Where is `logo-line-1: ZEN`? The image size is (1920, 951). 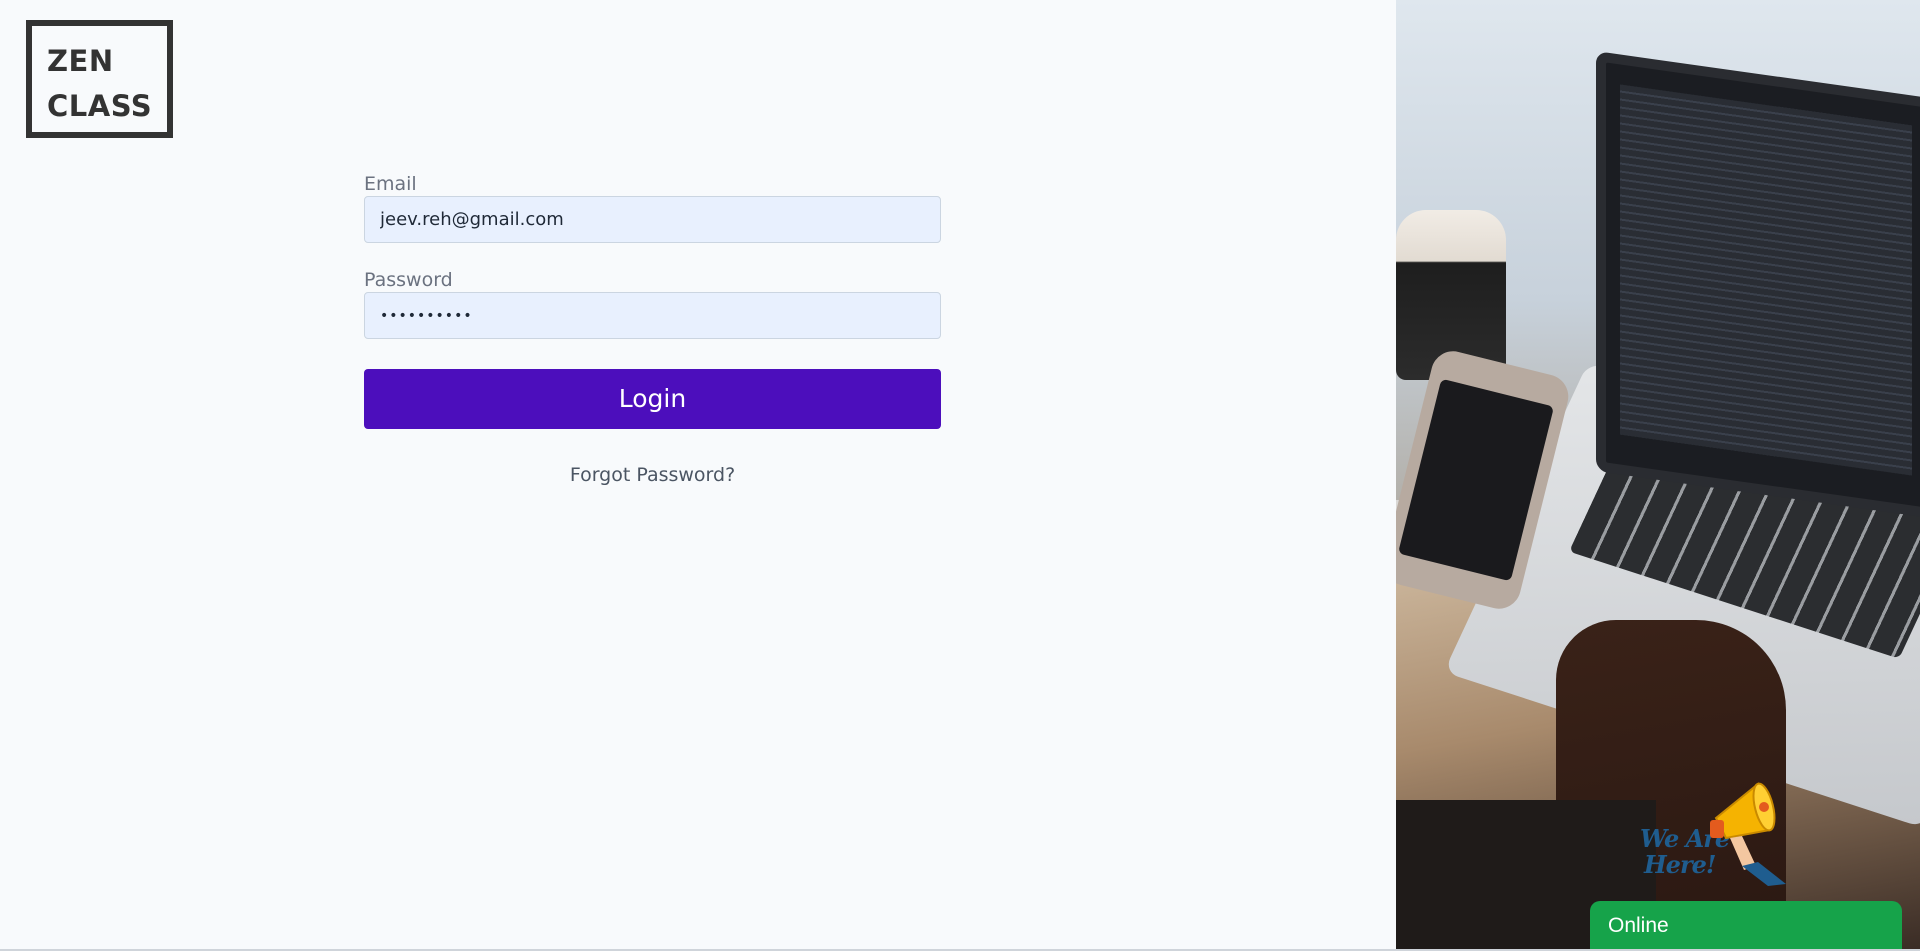
logo-line-1: ZEN is located at coordinates (80, 61).